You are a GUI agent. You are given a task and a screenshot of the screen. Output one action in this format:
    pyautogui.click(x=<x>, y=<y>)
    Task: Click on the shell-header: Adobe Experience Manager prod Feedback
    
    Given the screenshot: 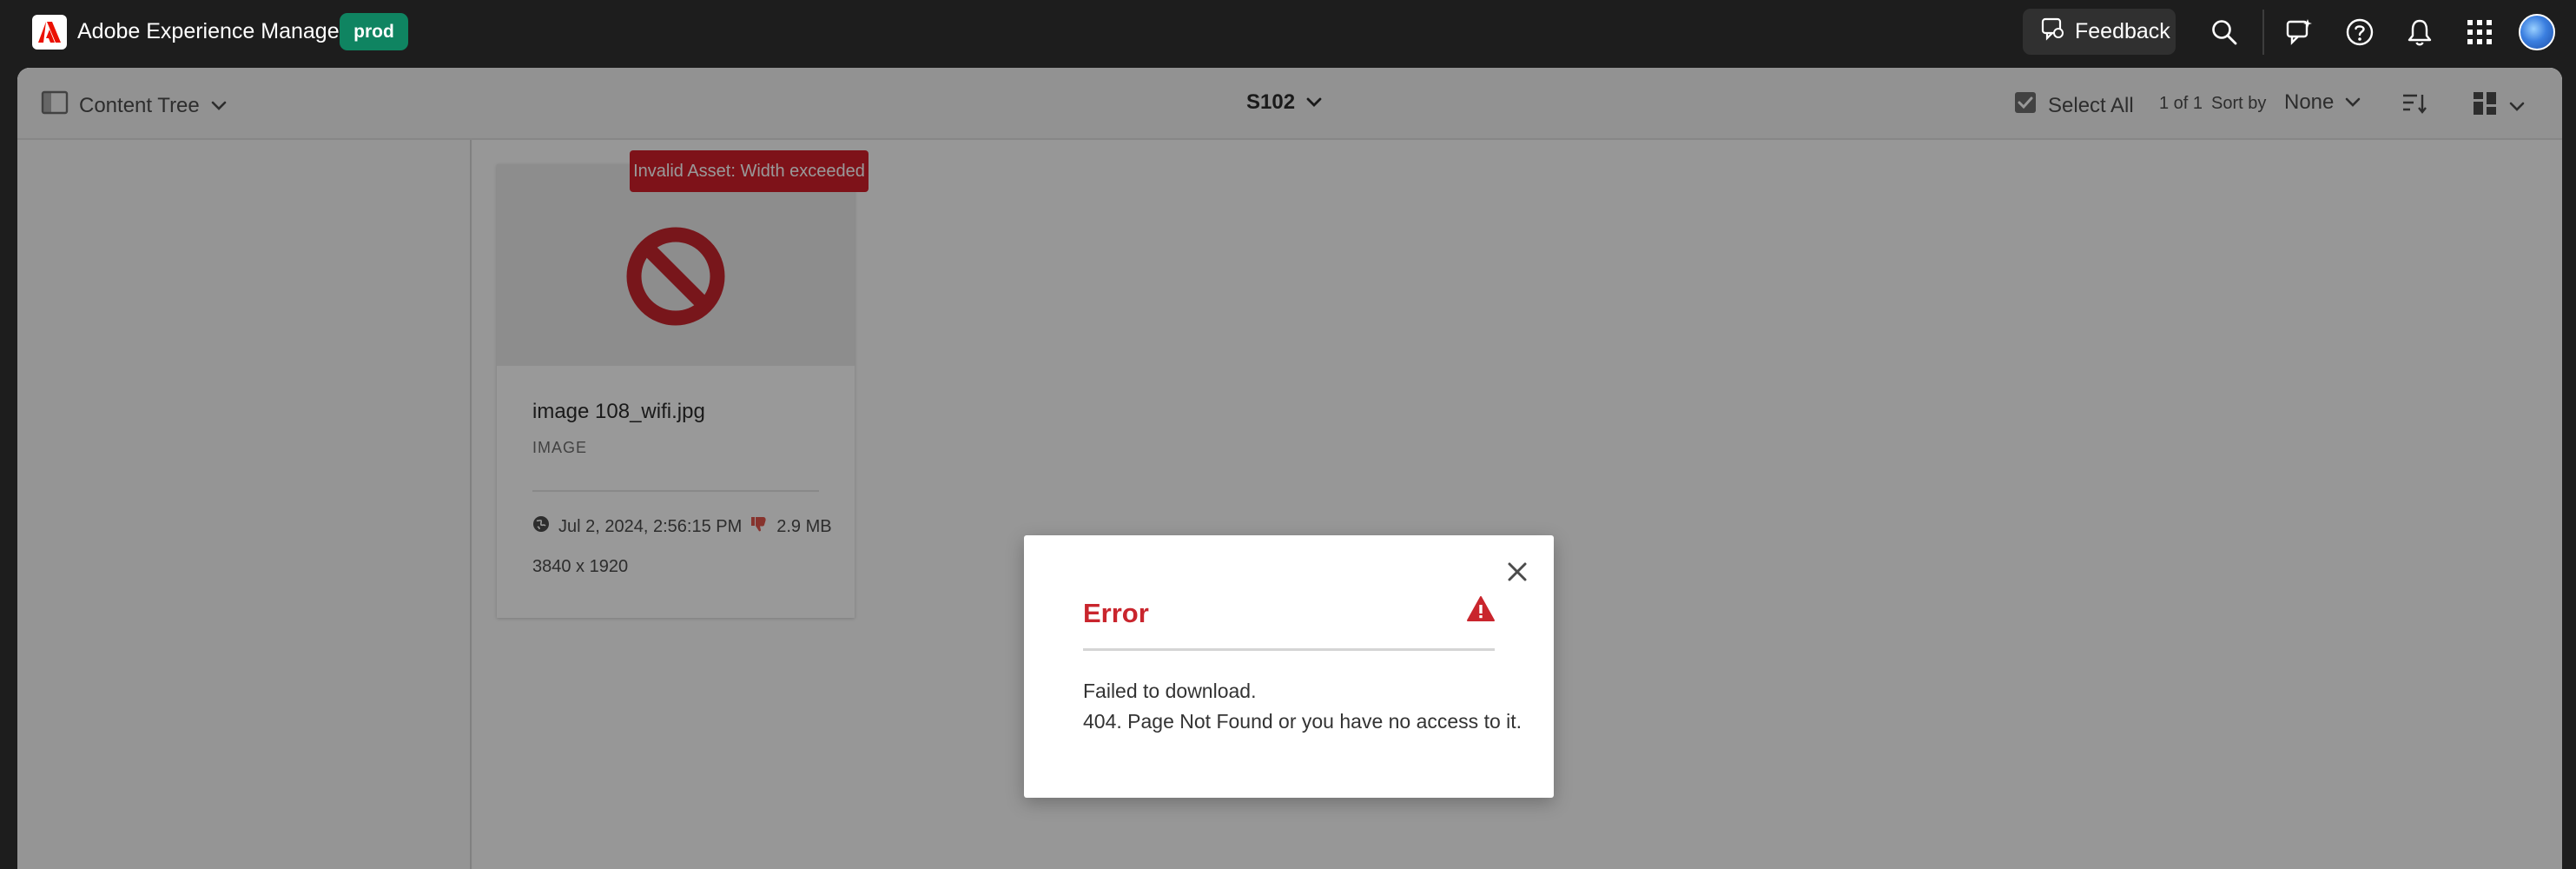 What is the action you would take?
    pyautogui.click(x=1288, y=35)
    